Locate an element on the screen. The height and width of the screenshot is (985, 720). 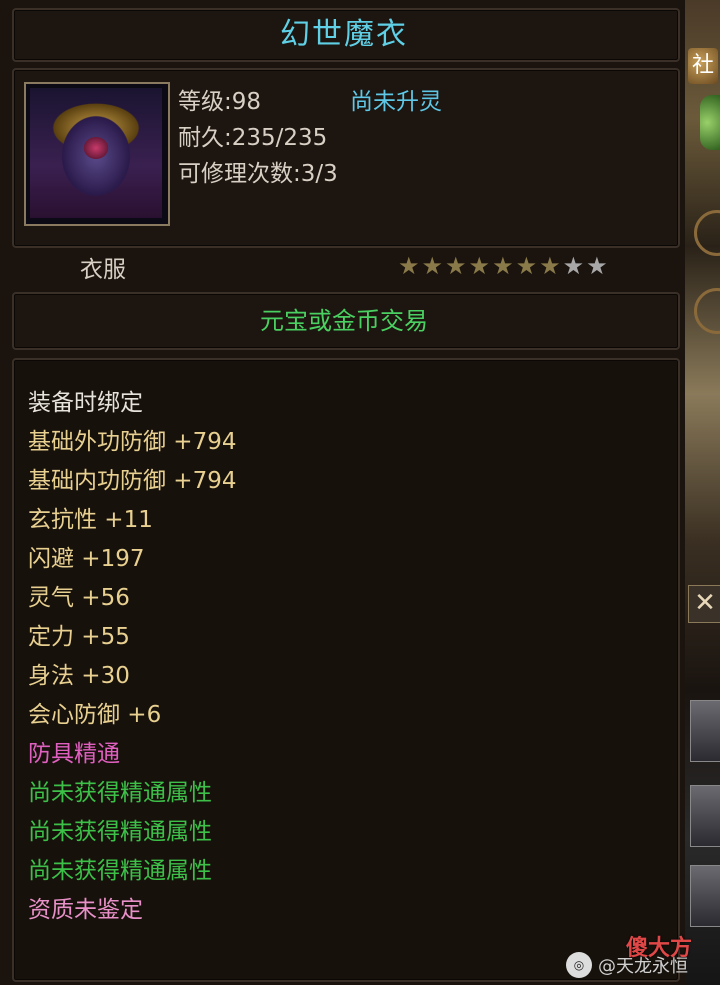
item-category: 衣服 is located at coordinates (103, 270).